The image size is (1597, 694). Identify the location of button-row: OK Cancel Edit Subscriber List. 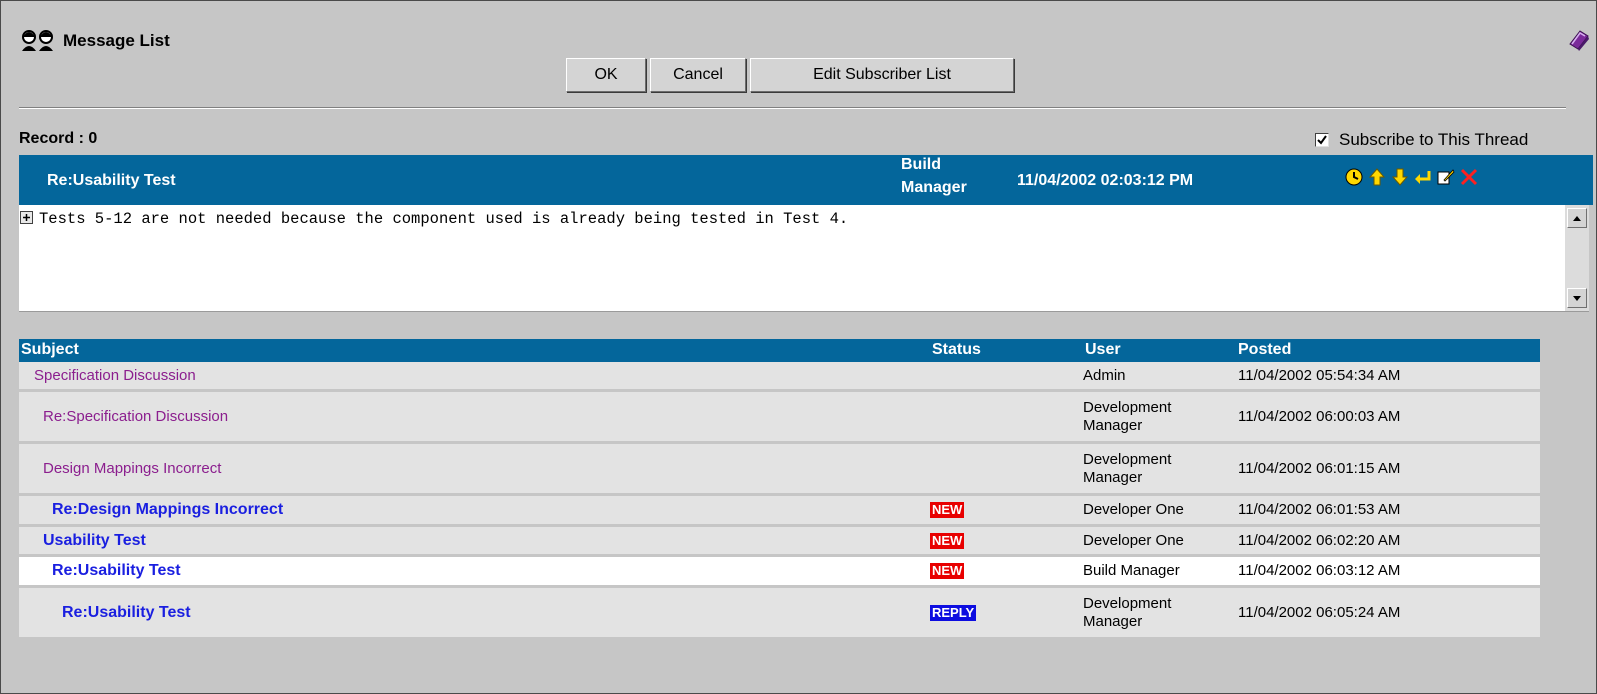
(790, 75).